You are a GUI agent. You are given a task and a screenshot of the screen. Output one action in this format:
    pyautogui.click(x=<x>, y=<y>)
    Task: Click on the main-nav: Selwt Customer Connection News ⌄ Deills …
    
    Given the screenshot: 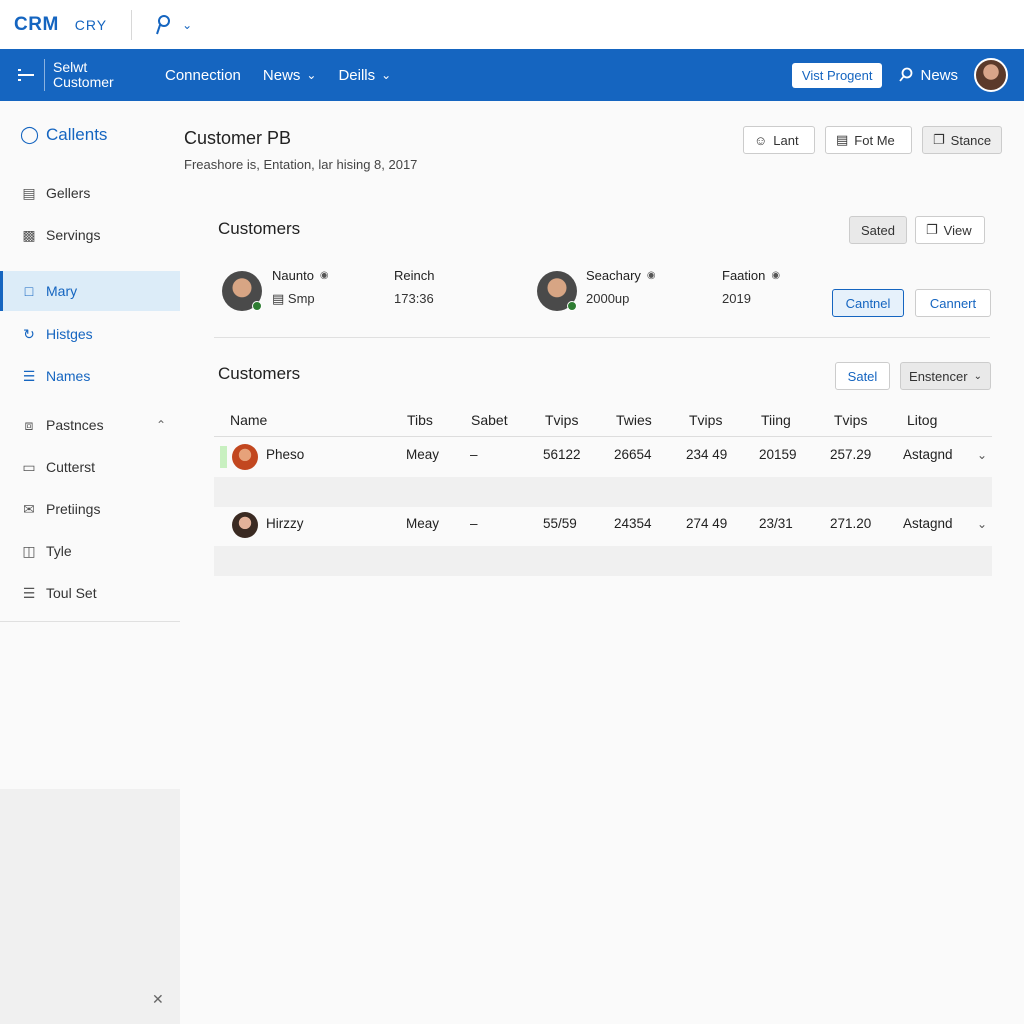 What is the action you would take?
    pyautogui.click(x=512, y=75)
    